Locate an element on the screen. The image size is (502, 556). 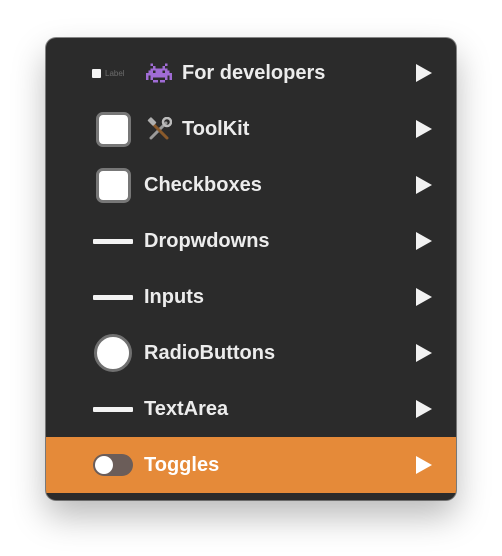
toggle-icon-slot is located at coordinates (113, 465).